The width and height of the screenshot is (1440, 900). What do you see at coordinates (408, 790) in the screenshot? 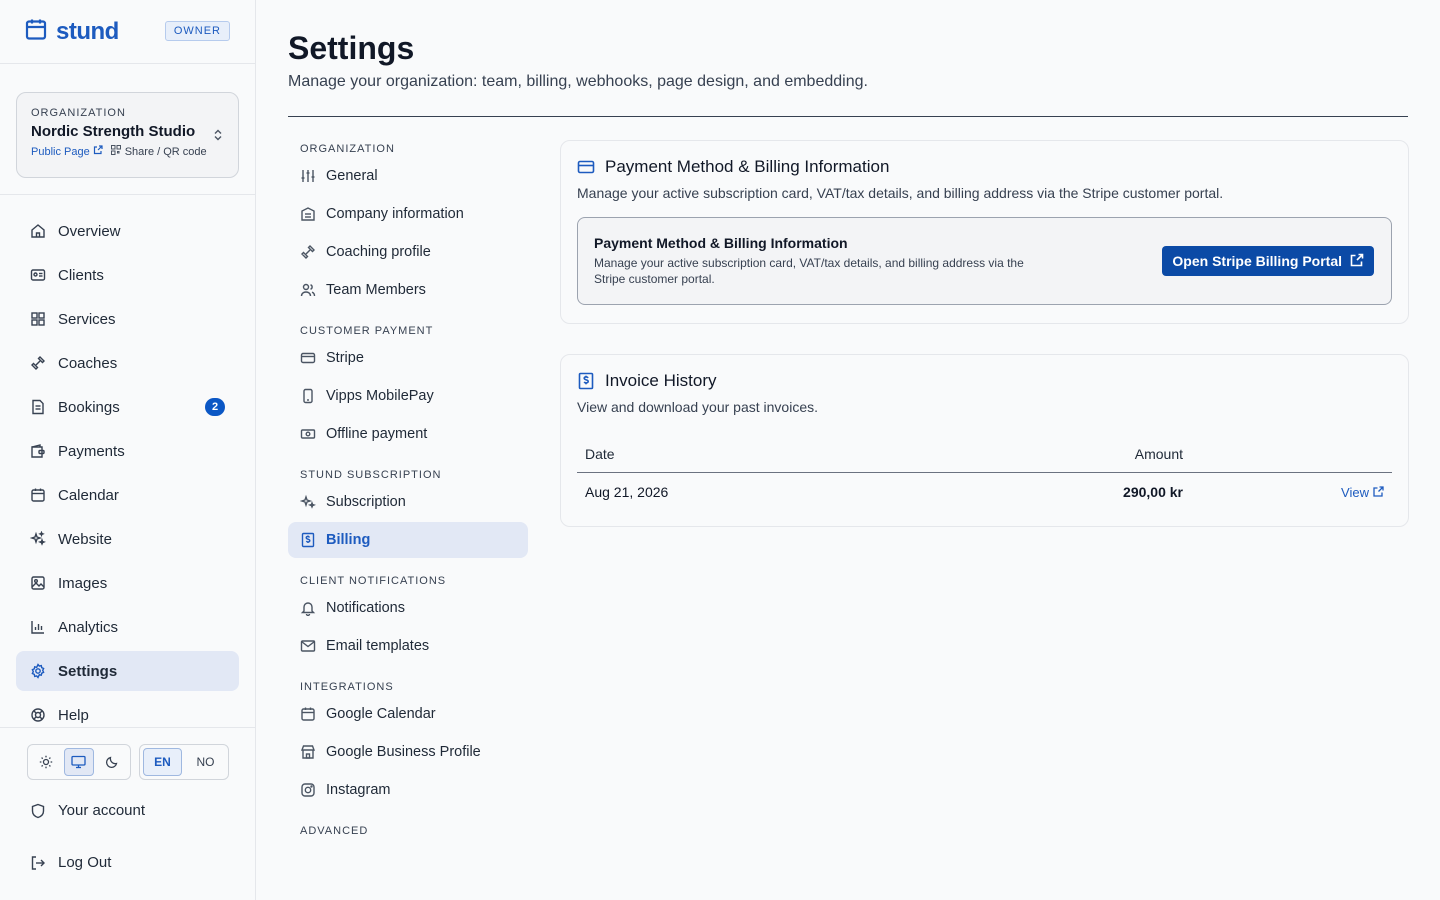
I see `settings-item-instagram: Instagram` at bounding box center [408, 790].